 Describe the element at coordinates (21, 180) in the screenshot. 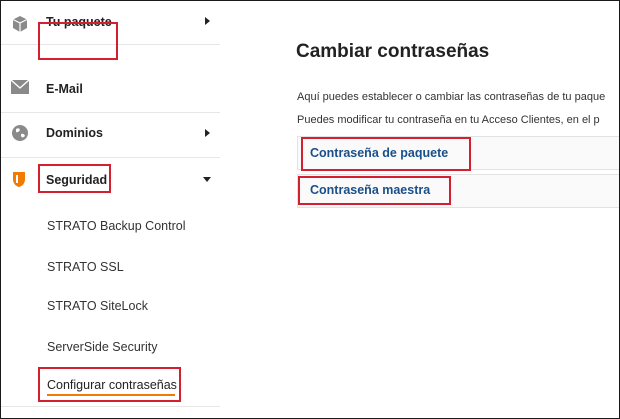

I see `shield-icon` at that location.